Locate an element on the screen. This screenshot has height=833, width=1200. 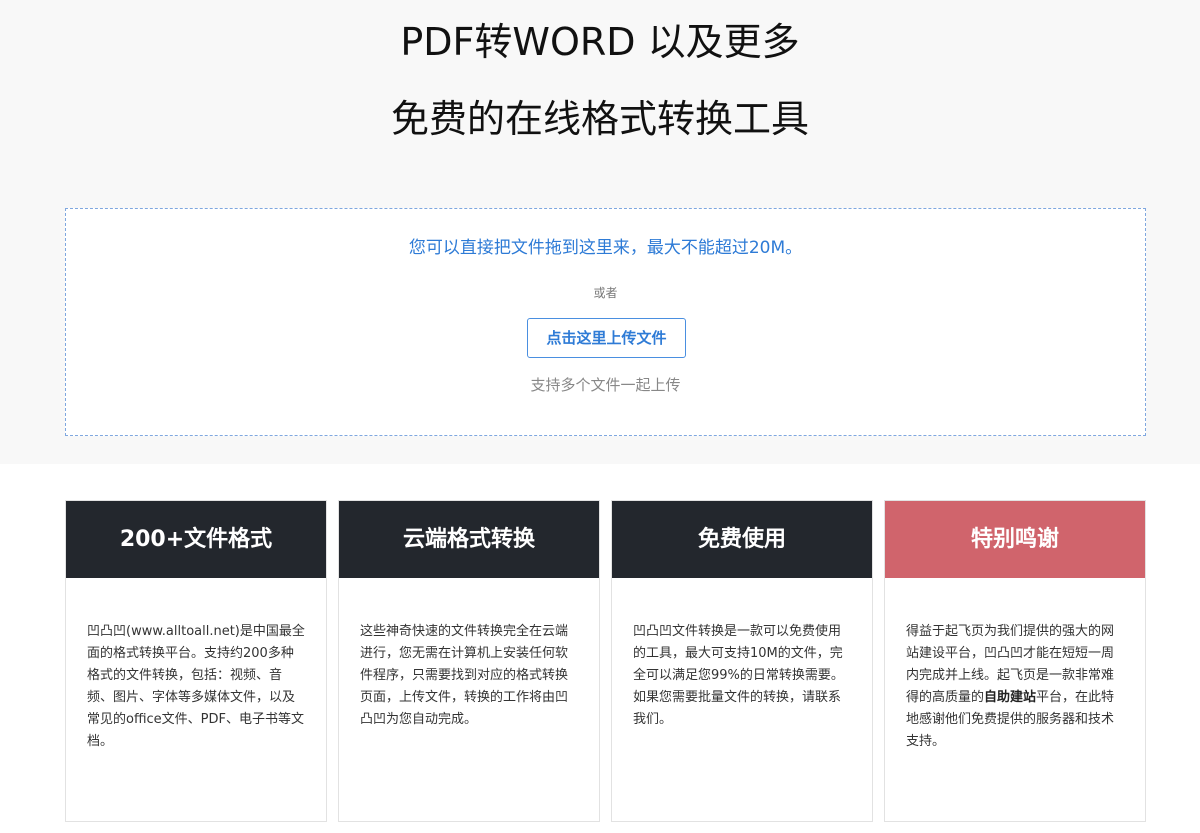
page-title: PDF转WORD 以及更多 is located at coordinates (600, 42).